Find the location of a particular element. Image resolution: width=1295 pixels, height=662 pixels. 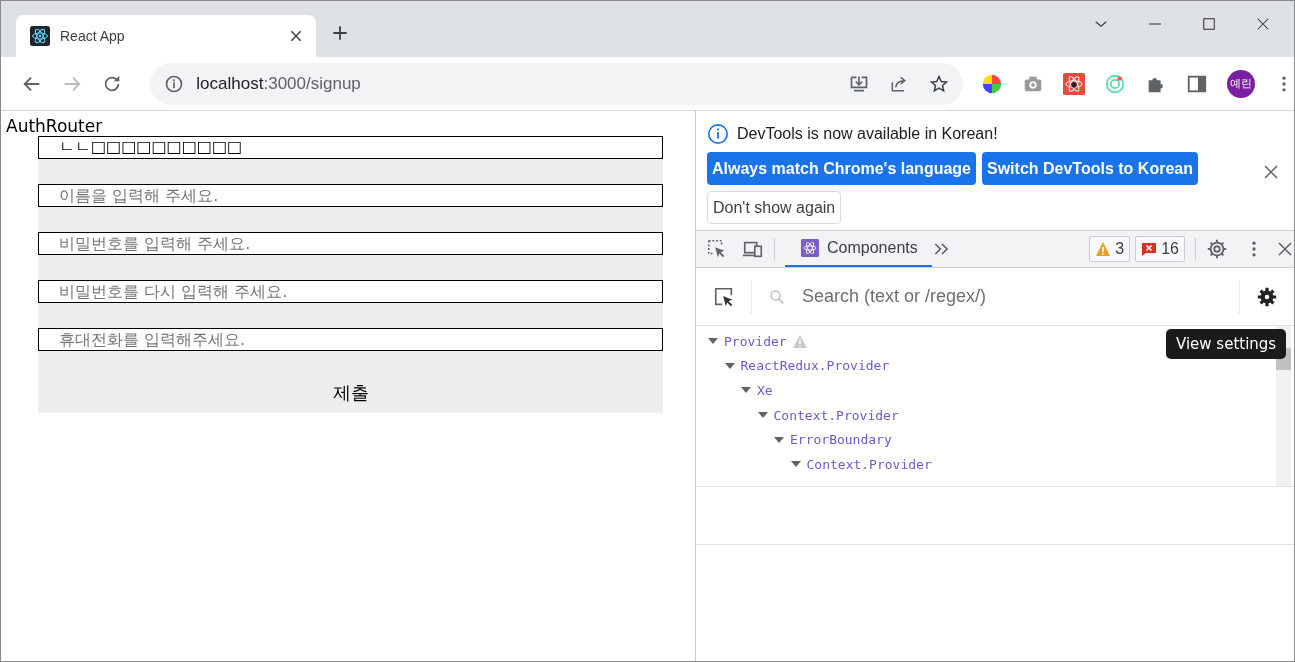

error-counter: 16 is located at coordinates (1160, 249).